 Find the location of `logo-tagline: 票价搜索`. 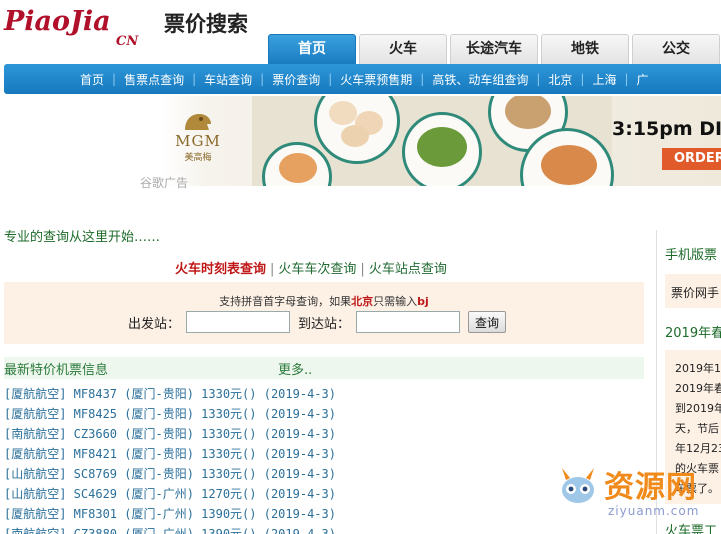

logo-tagline: 票价搜索 is located at coordinates (206, 24).